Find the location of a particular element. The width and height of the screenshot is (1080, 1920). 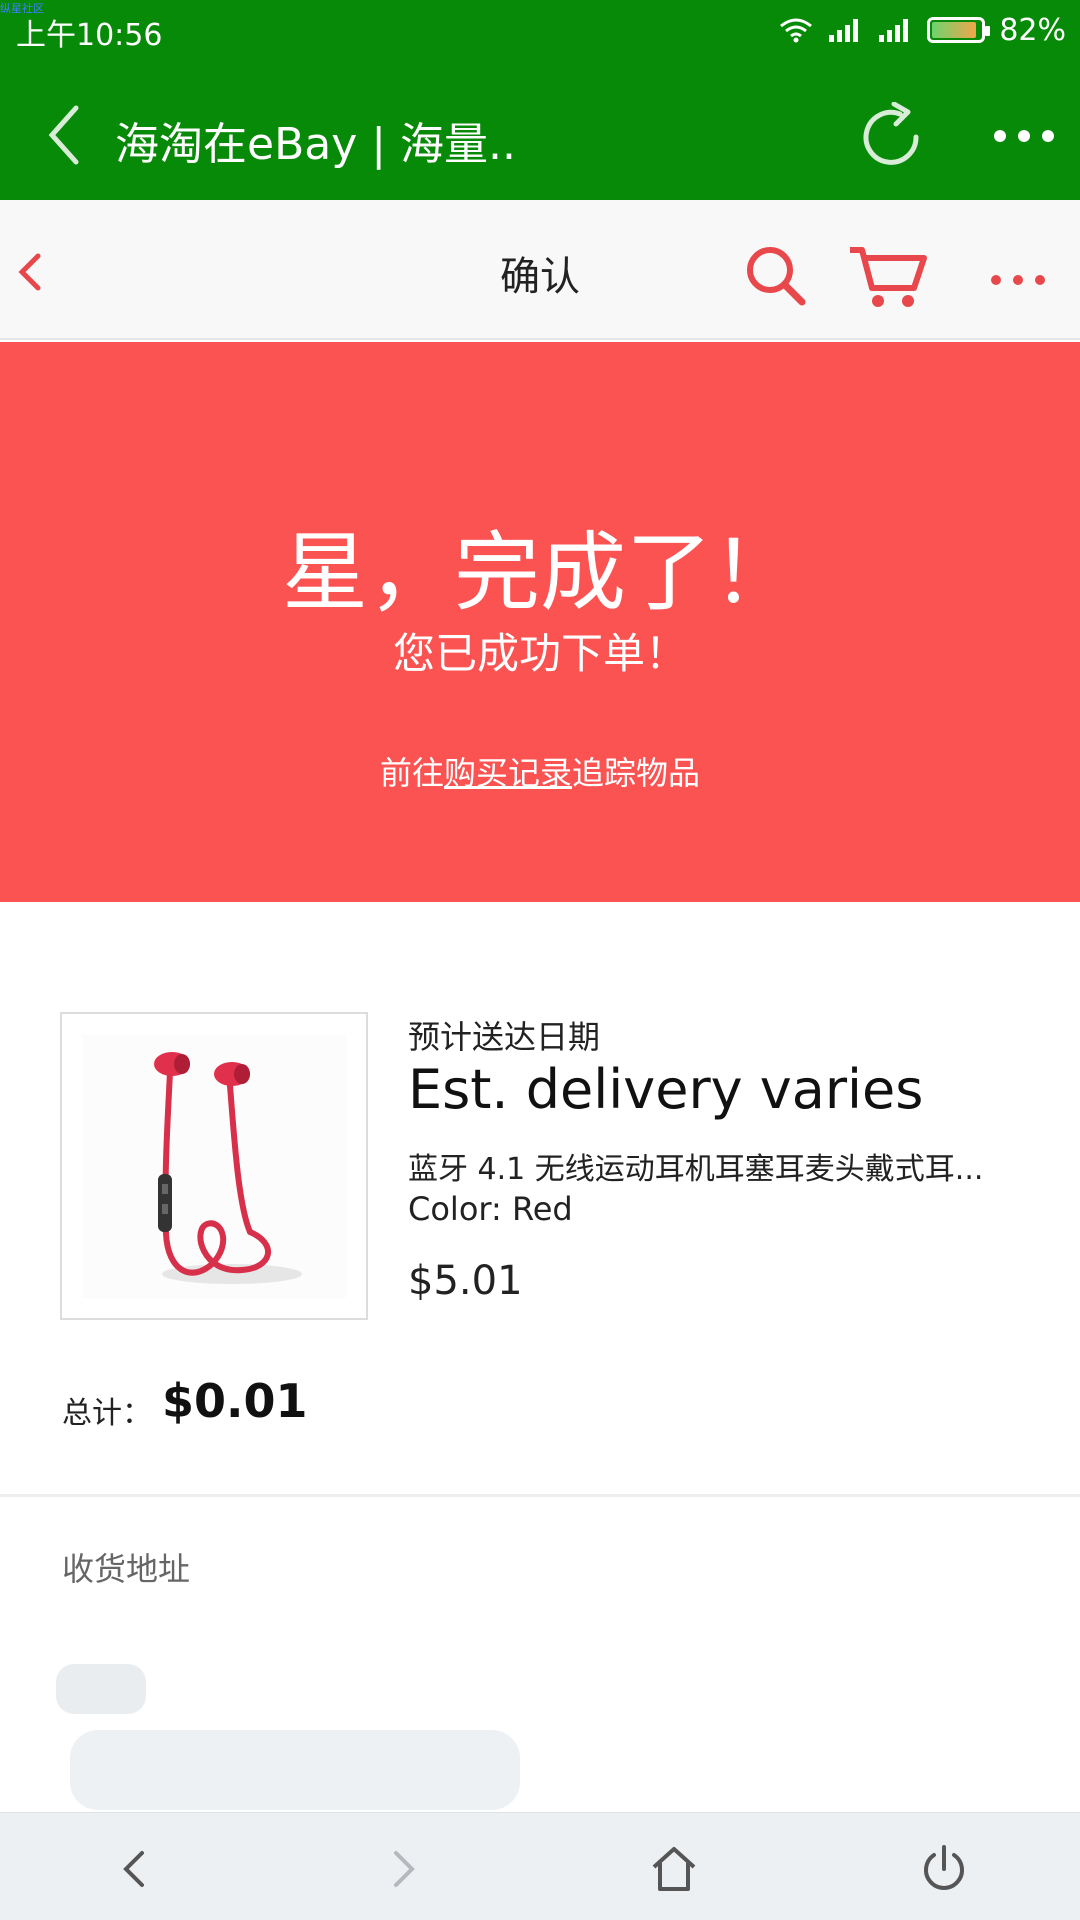

battery-percent: 82% is located at coordinates (1032, 30).